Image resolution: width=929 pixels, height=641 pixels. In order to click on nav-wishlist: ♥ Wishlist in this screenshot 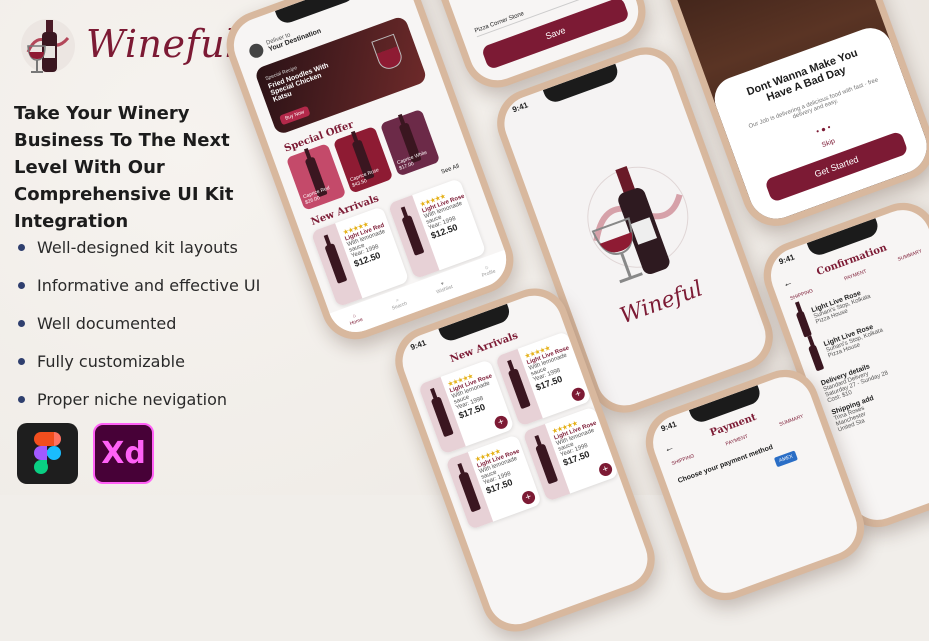, I will do `click(443, 287)`.